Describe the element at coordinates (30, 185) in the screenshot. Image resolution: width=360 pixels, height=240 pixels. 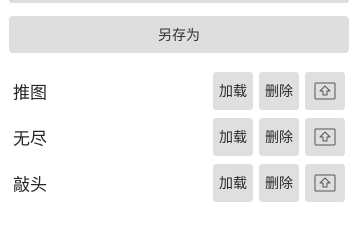
I see `preset-name: 敲头` at that location.